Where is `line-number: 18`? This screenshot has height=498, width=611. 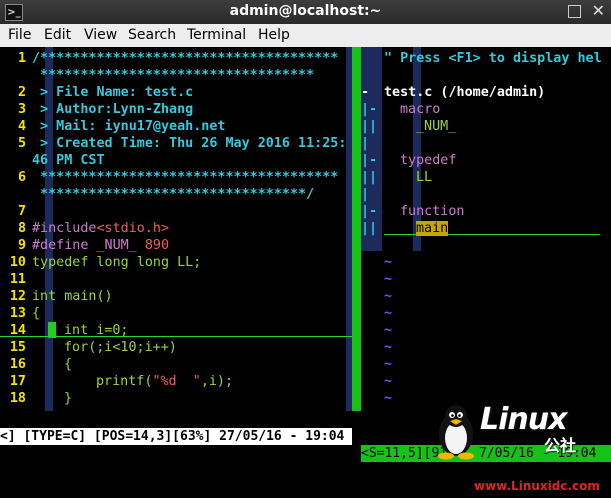
line-number: 18 is located at coordinates (17, 398).